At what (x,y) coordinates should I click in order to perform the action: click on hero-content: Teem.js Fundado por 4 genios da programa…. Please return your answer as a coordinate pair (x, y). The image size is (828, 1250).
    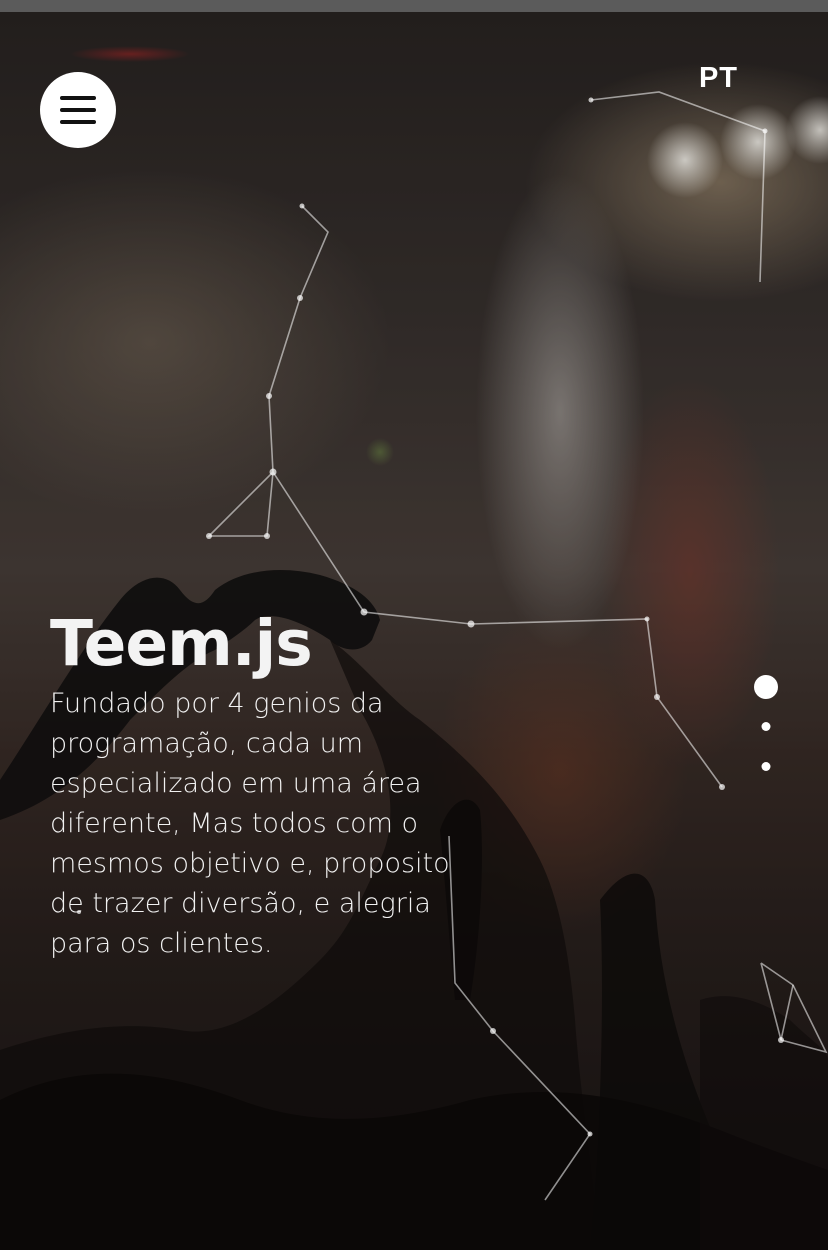
    Looking at the image, I should click on (250, 786).